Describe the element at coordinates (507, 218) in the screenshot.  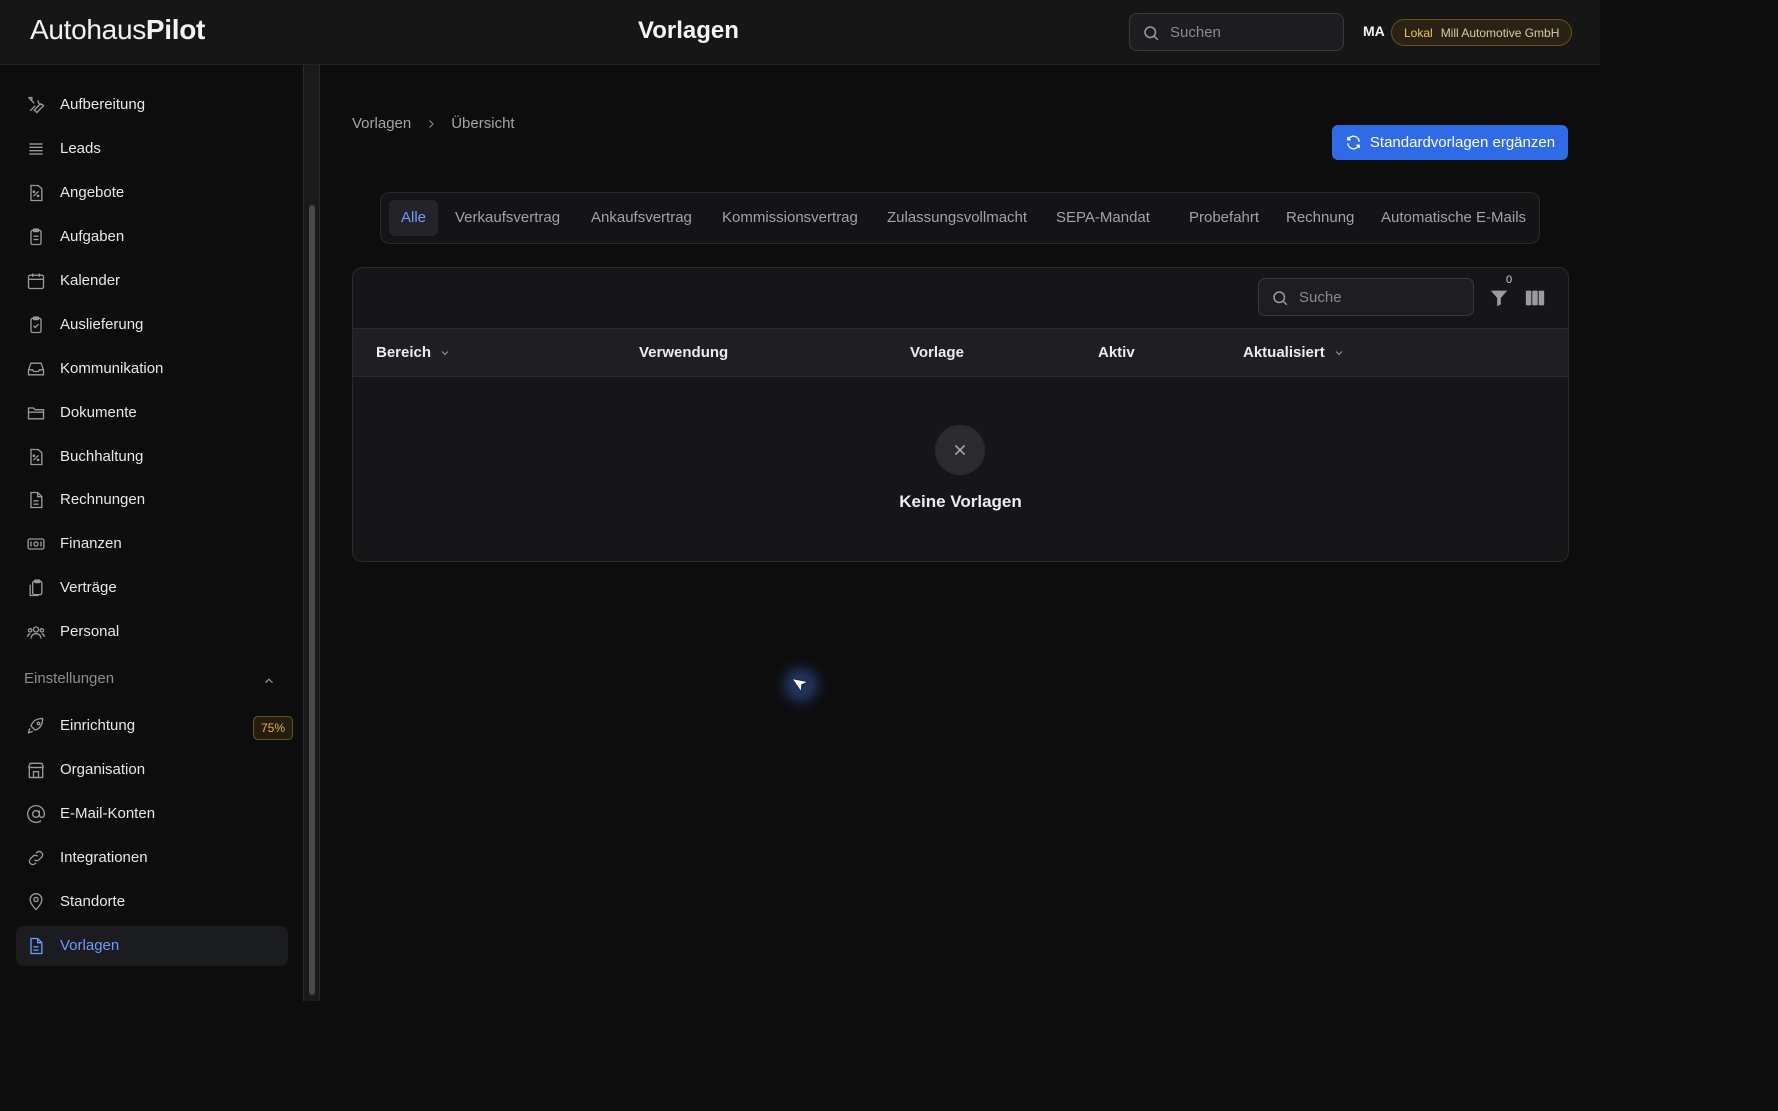
I see `tab-verkaufsvertrag: Verkaufsvertrag` at that location.